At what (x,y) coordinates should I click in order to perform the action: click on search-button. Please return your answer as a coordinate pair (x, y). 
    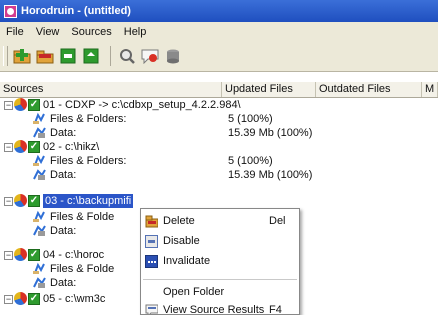
    Looking at the image, I should click on (127, 56).